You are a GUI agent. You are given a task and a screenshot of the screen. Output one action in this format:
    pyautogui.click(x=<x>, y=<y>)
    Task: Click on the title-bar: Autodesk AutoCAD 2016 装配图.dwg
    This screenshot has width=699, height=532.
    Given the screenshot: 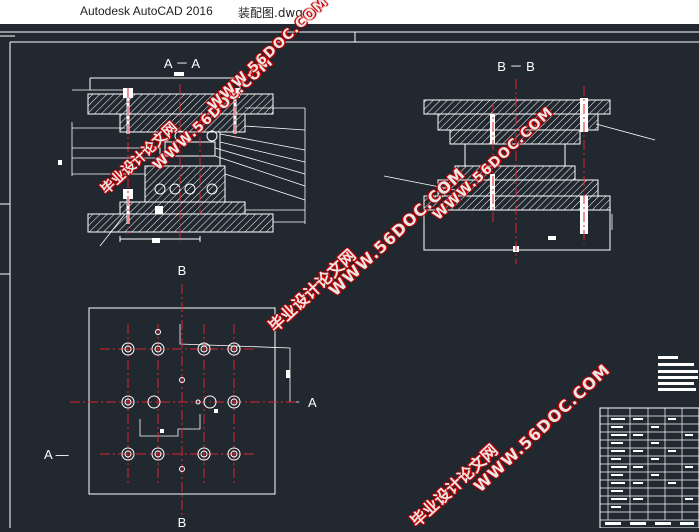 What is the action you would take?
    pyautogui.click(x=349, y=12)
    